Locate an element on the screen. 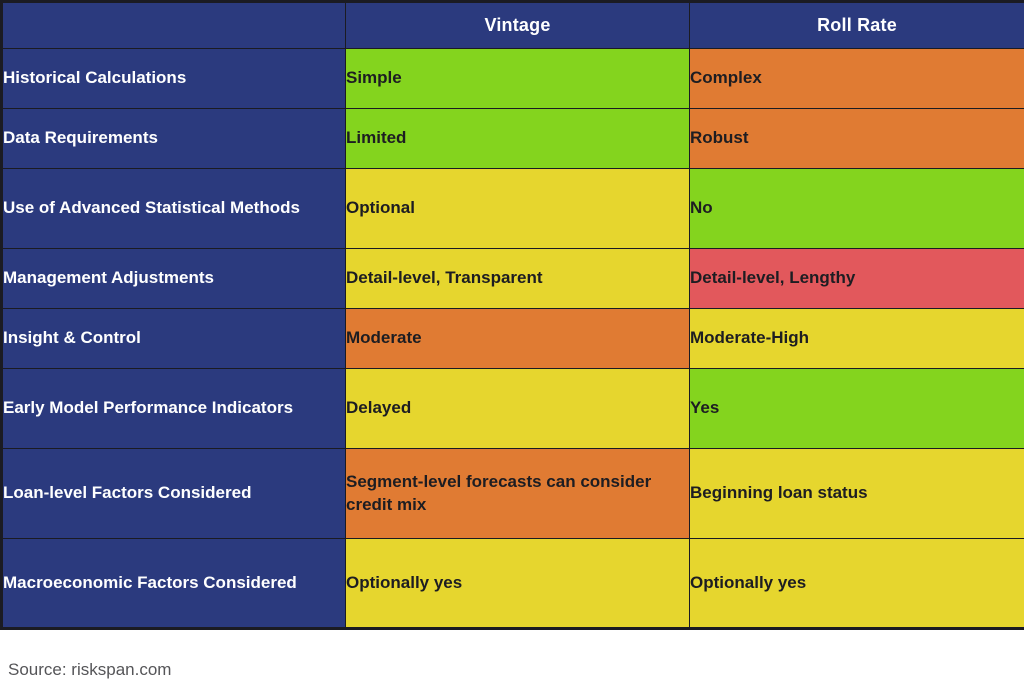 This screenshot has width=1024, height=688. table-row: Data Requirements Limited Robust is located at coordinates (512, 138).